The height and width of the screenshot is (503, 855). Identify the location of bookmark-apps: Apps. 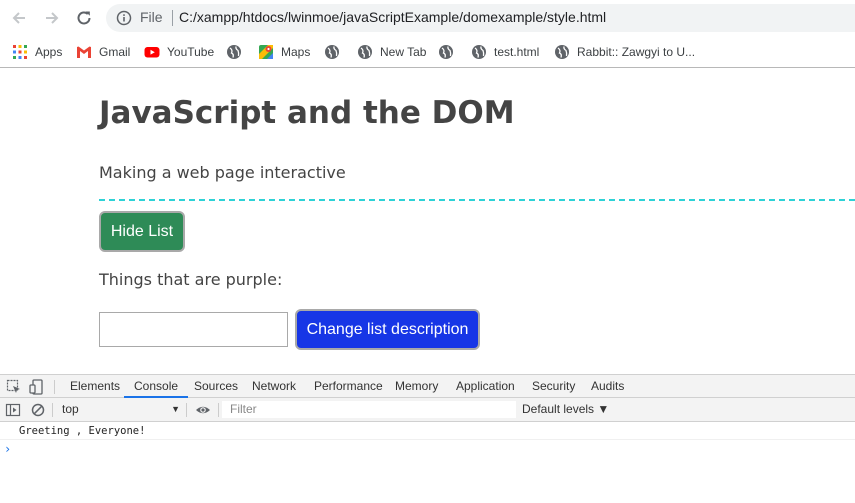
(37, 52).